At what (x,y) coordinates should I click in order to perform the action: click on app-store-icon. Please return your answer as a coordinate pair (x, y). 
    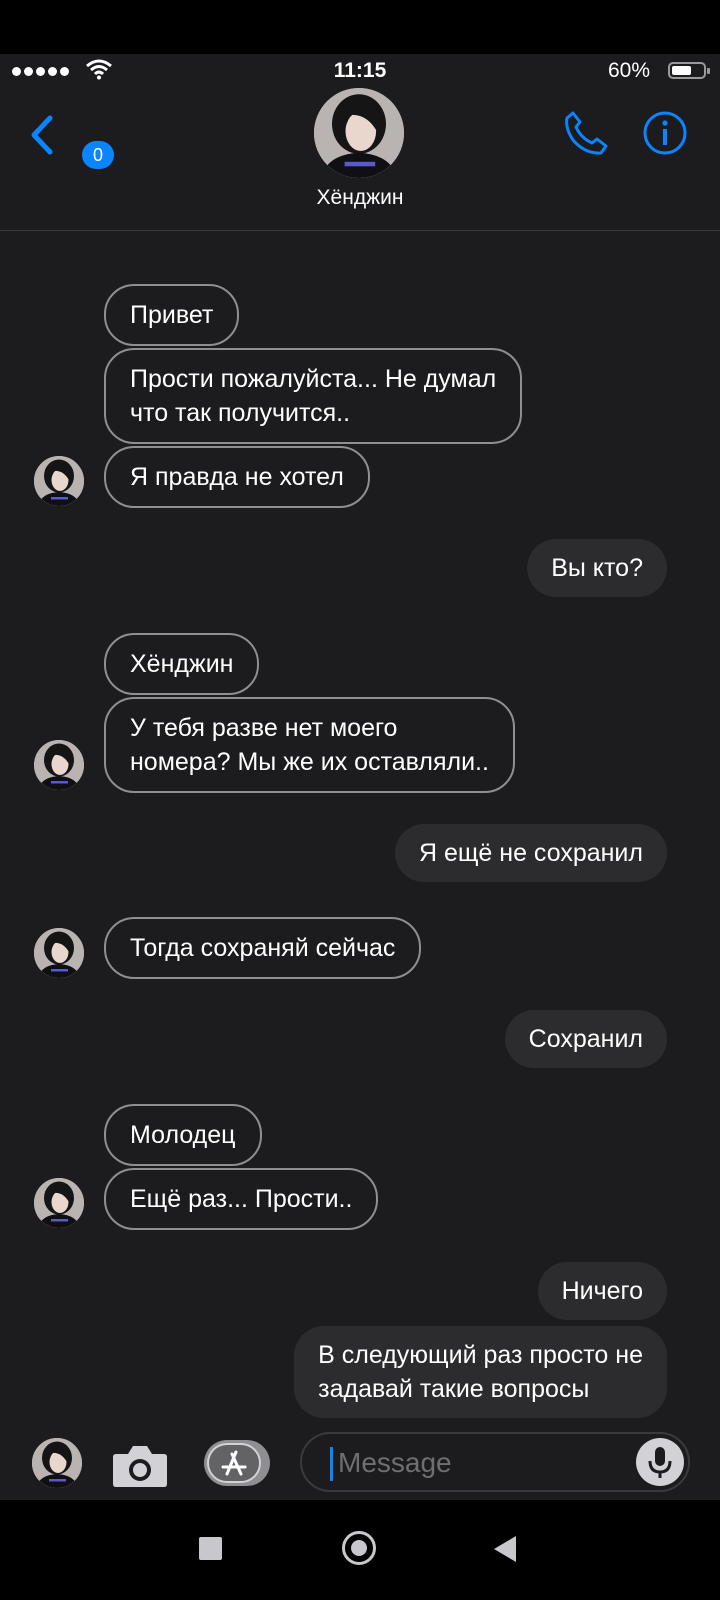
    Looking at the image, I should click on (234, 1463).